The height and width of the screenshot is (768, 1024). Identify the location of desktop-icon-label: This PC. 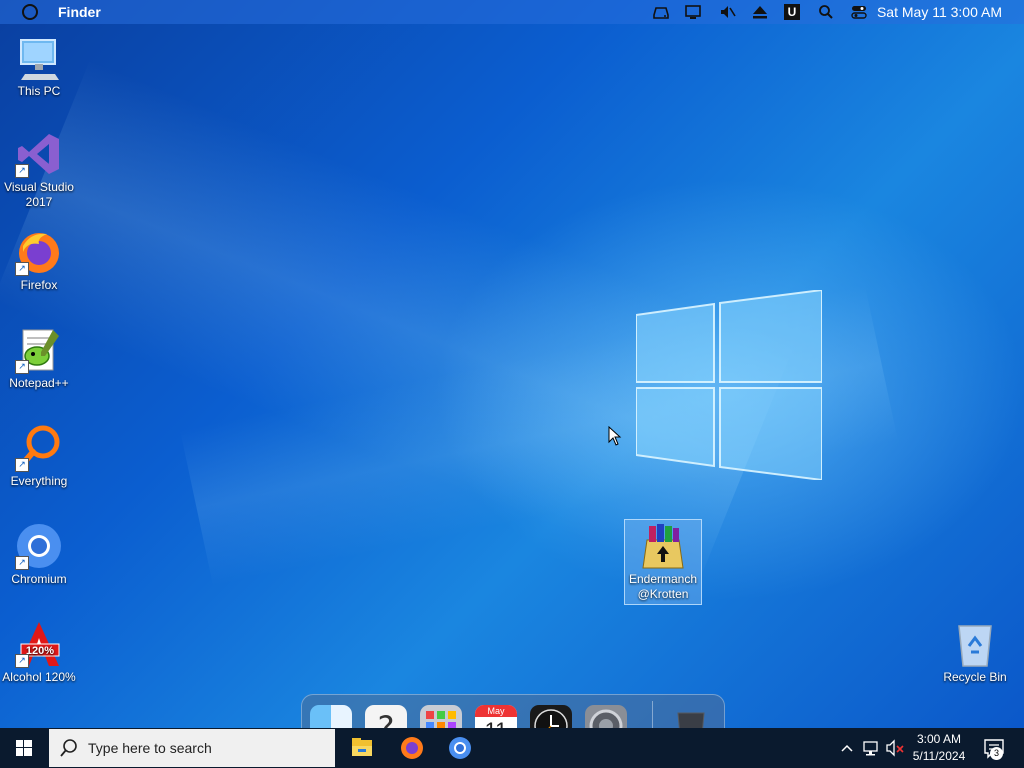
(39, 91).